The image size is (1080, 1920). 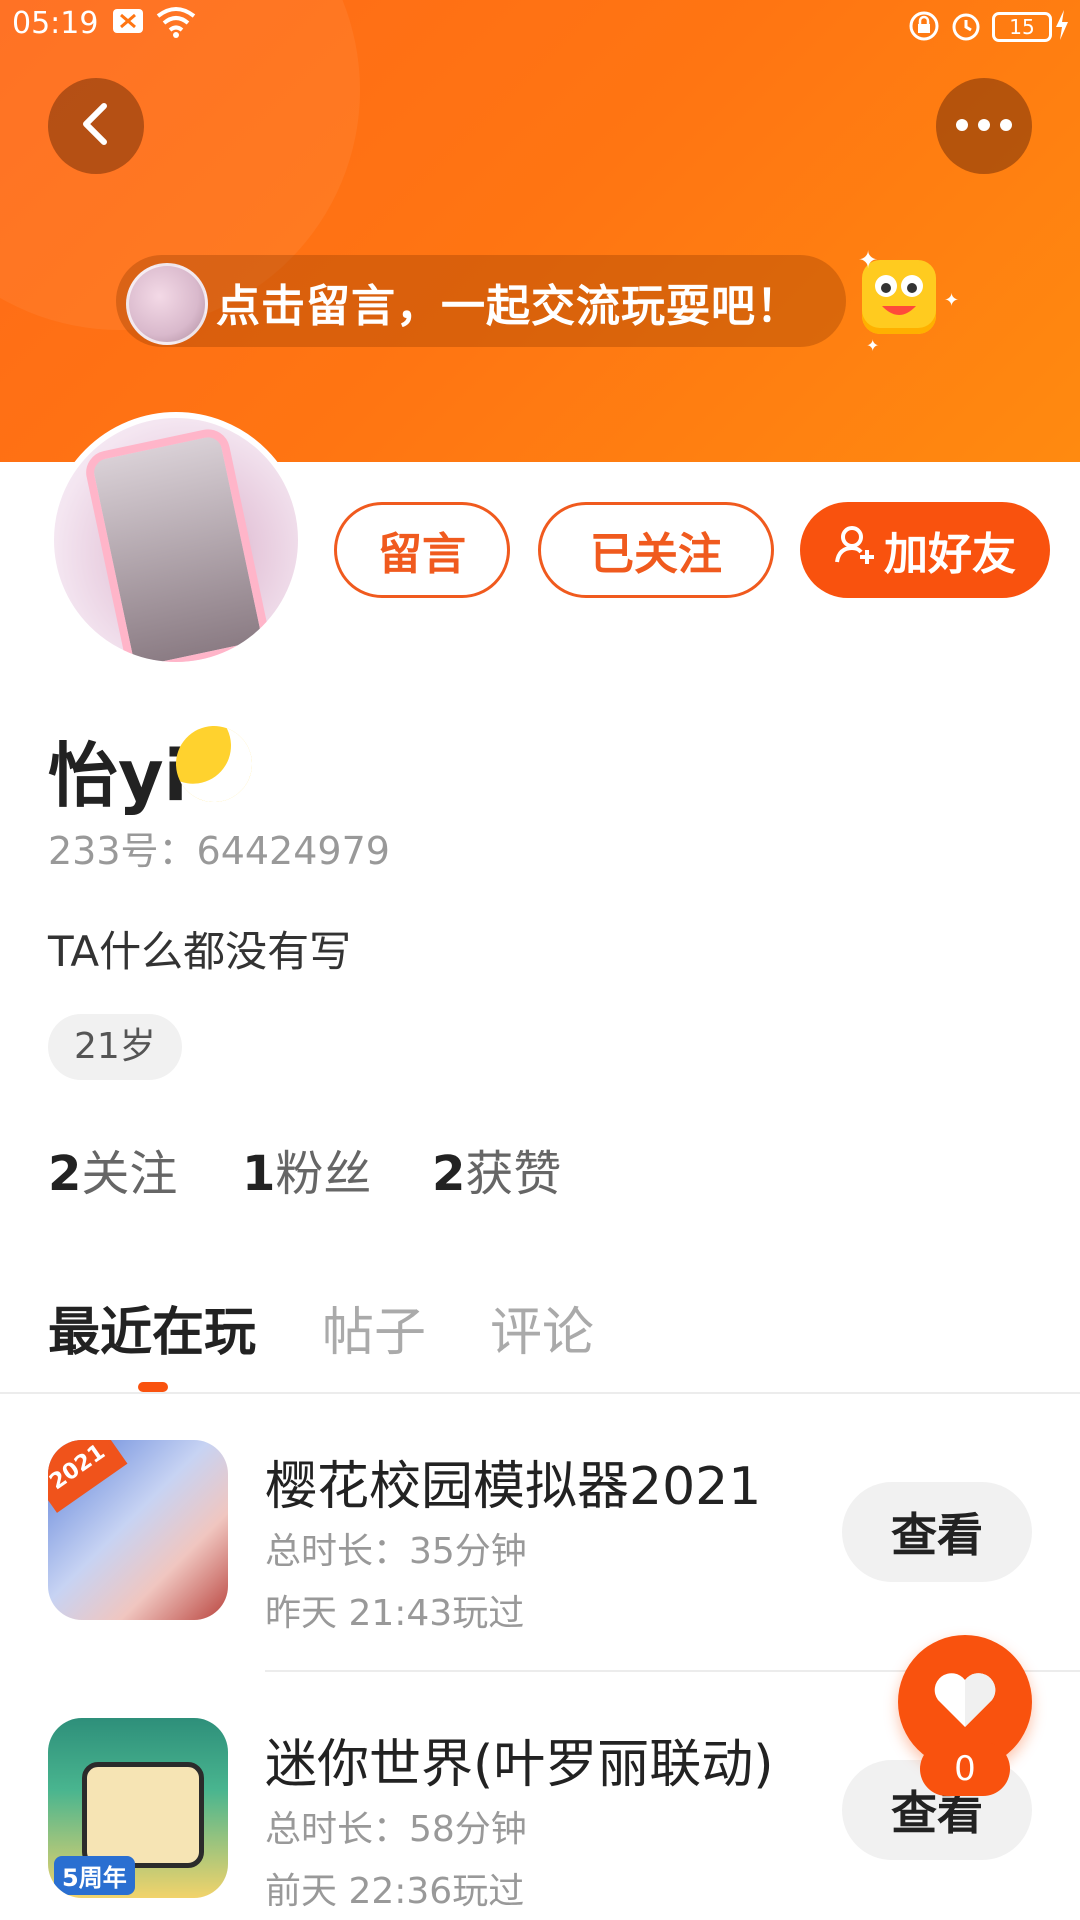 I want to click on back-button, so click(x=96, y=126).